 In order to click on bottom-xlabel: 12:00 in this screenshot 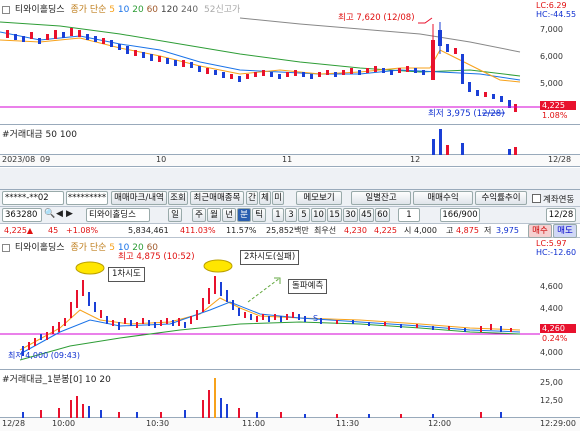, I will do `click(440, 423)`.